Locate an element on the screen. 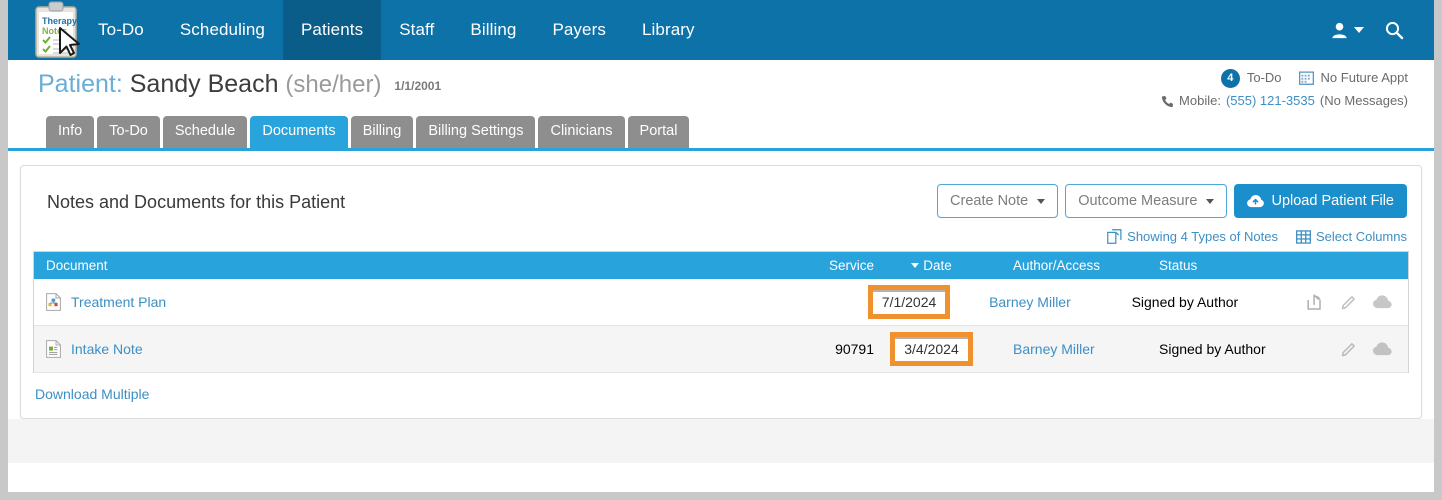 The height and width of the screenshot is (500, 1442). tab-billing: Billing is located at coordinates (382, 132).